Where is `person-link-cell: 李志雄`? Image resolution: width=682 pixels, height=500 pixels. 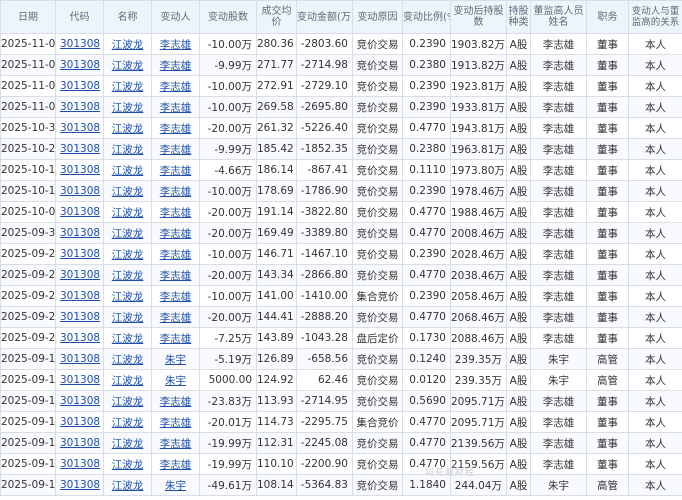
person-link-cell: 李志雄 is located at coordinates (175, 296).